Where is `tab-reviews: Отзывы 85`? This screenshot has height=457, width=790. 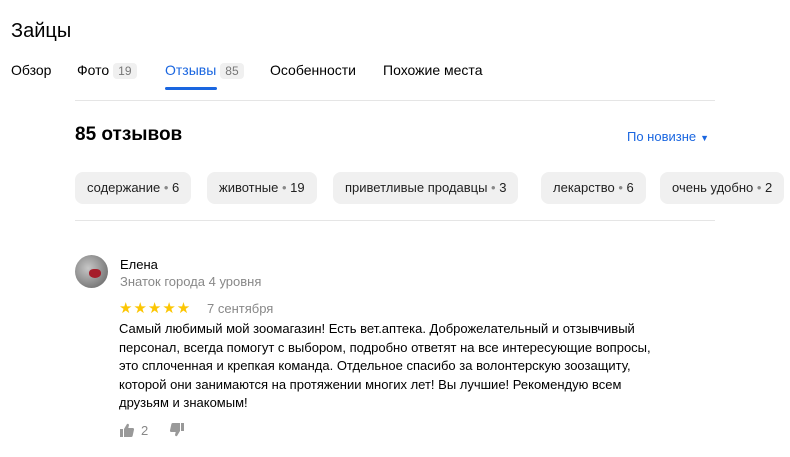
tab-reviews: Отзывы 85 is located at coordinates (204, 76).